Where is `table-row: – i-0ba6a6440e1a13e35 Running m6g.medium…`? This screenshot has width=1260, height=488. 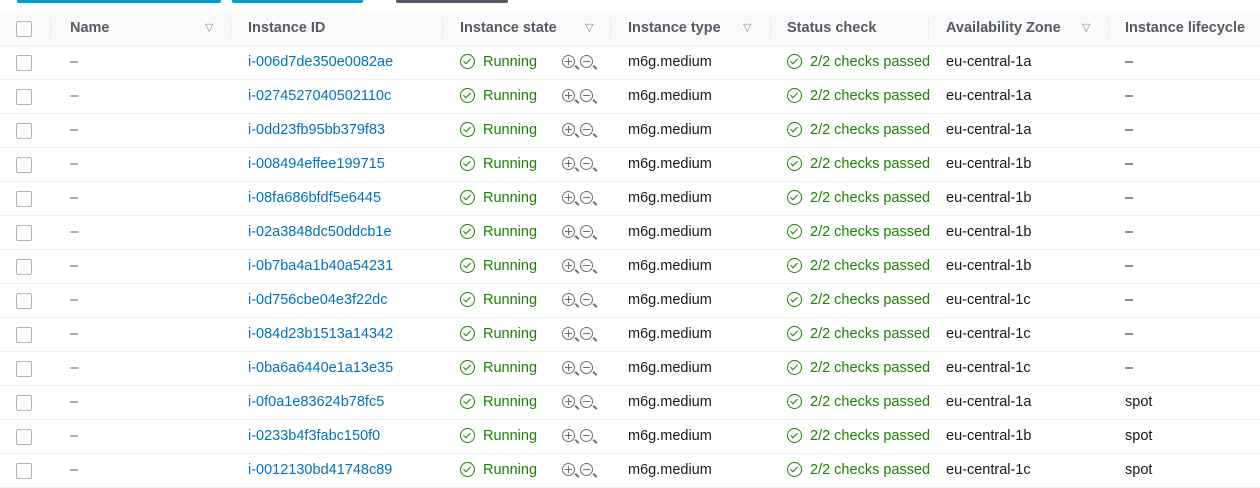 table-row: – i-0ba6a6440e1a13e35 Running m6g.medium… is located at coordinates (630, 368).